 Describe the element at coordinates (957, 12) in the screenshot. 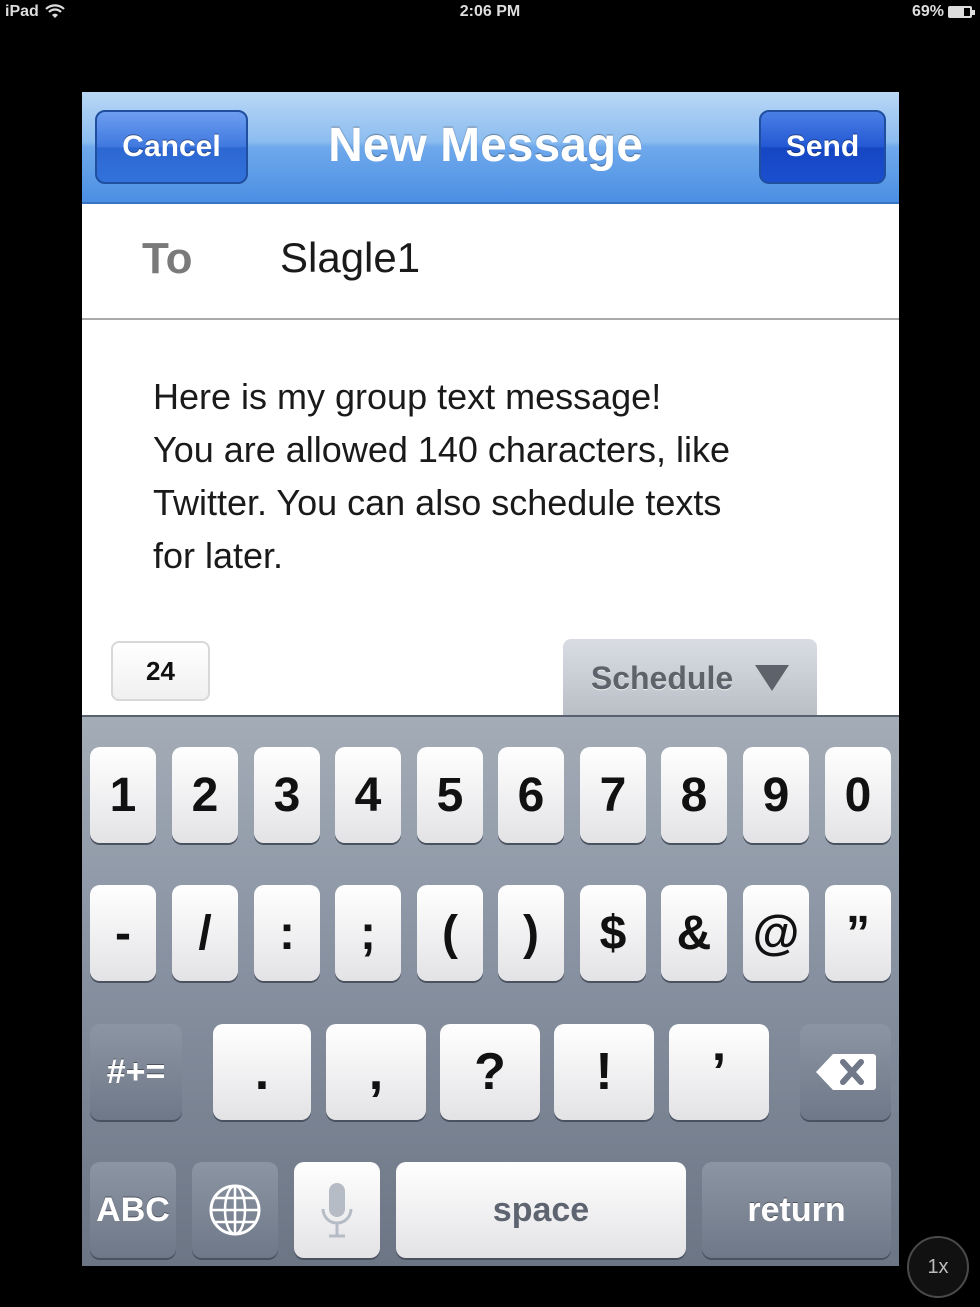

I see `battery-fill` at that location.